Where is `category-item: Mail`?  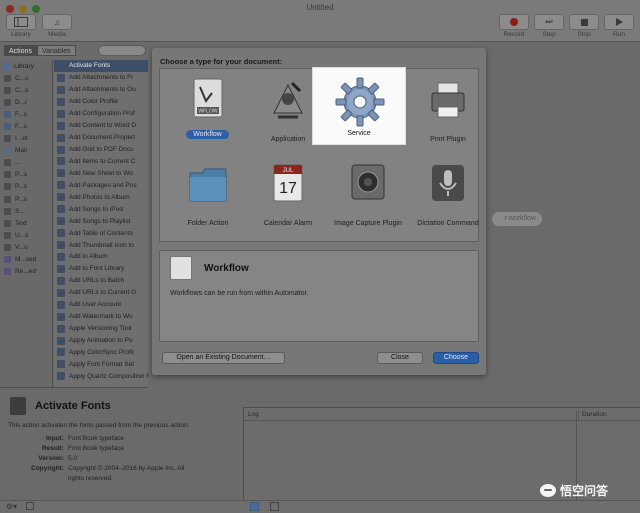
category-item: Mail is located at coordinates (26, 151).